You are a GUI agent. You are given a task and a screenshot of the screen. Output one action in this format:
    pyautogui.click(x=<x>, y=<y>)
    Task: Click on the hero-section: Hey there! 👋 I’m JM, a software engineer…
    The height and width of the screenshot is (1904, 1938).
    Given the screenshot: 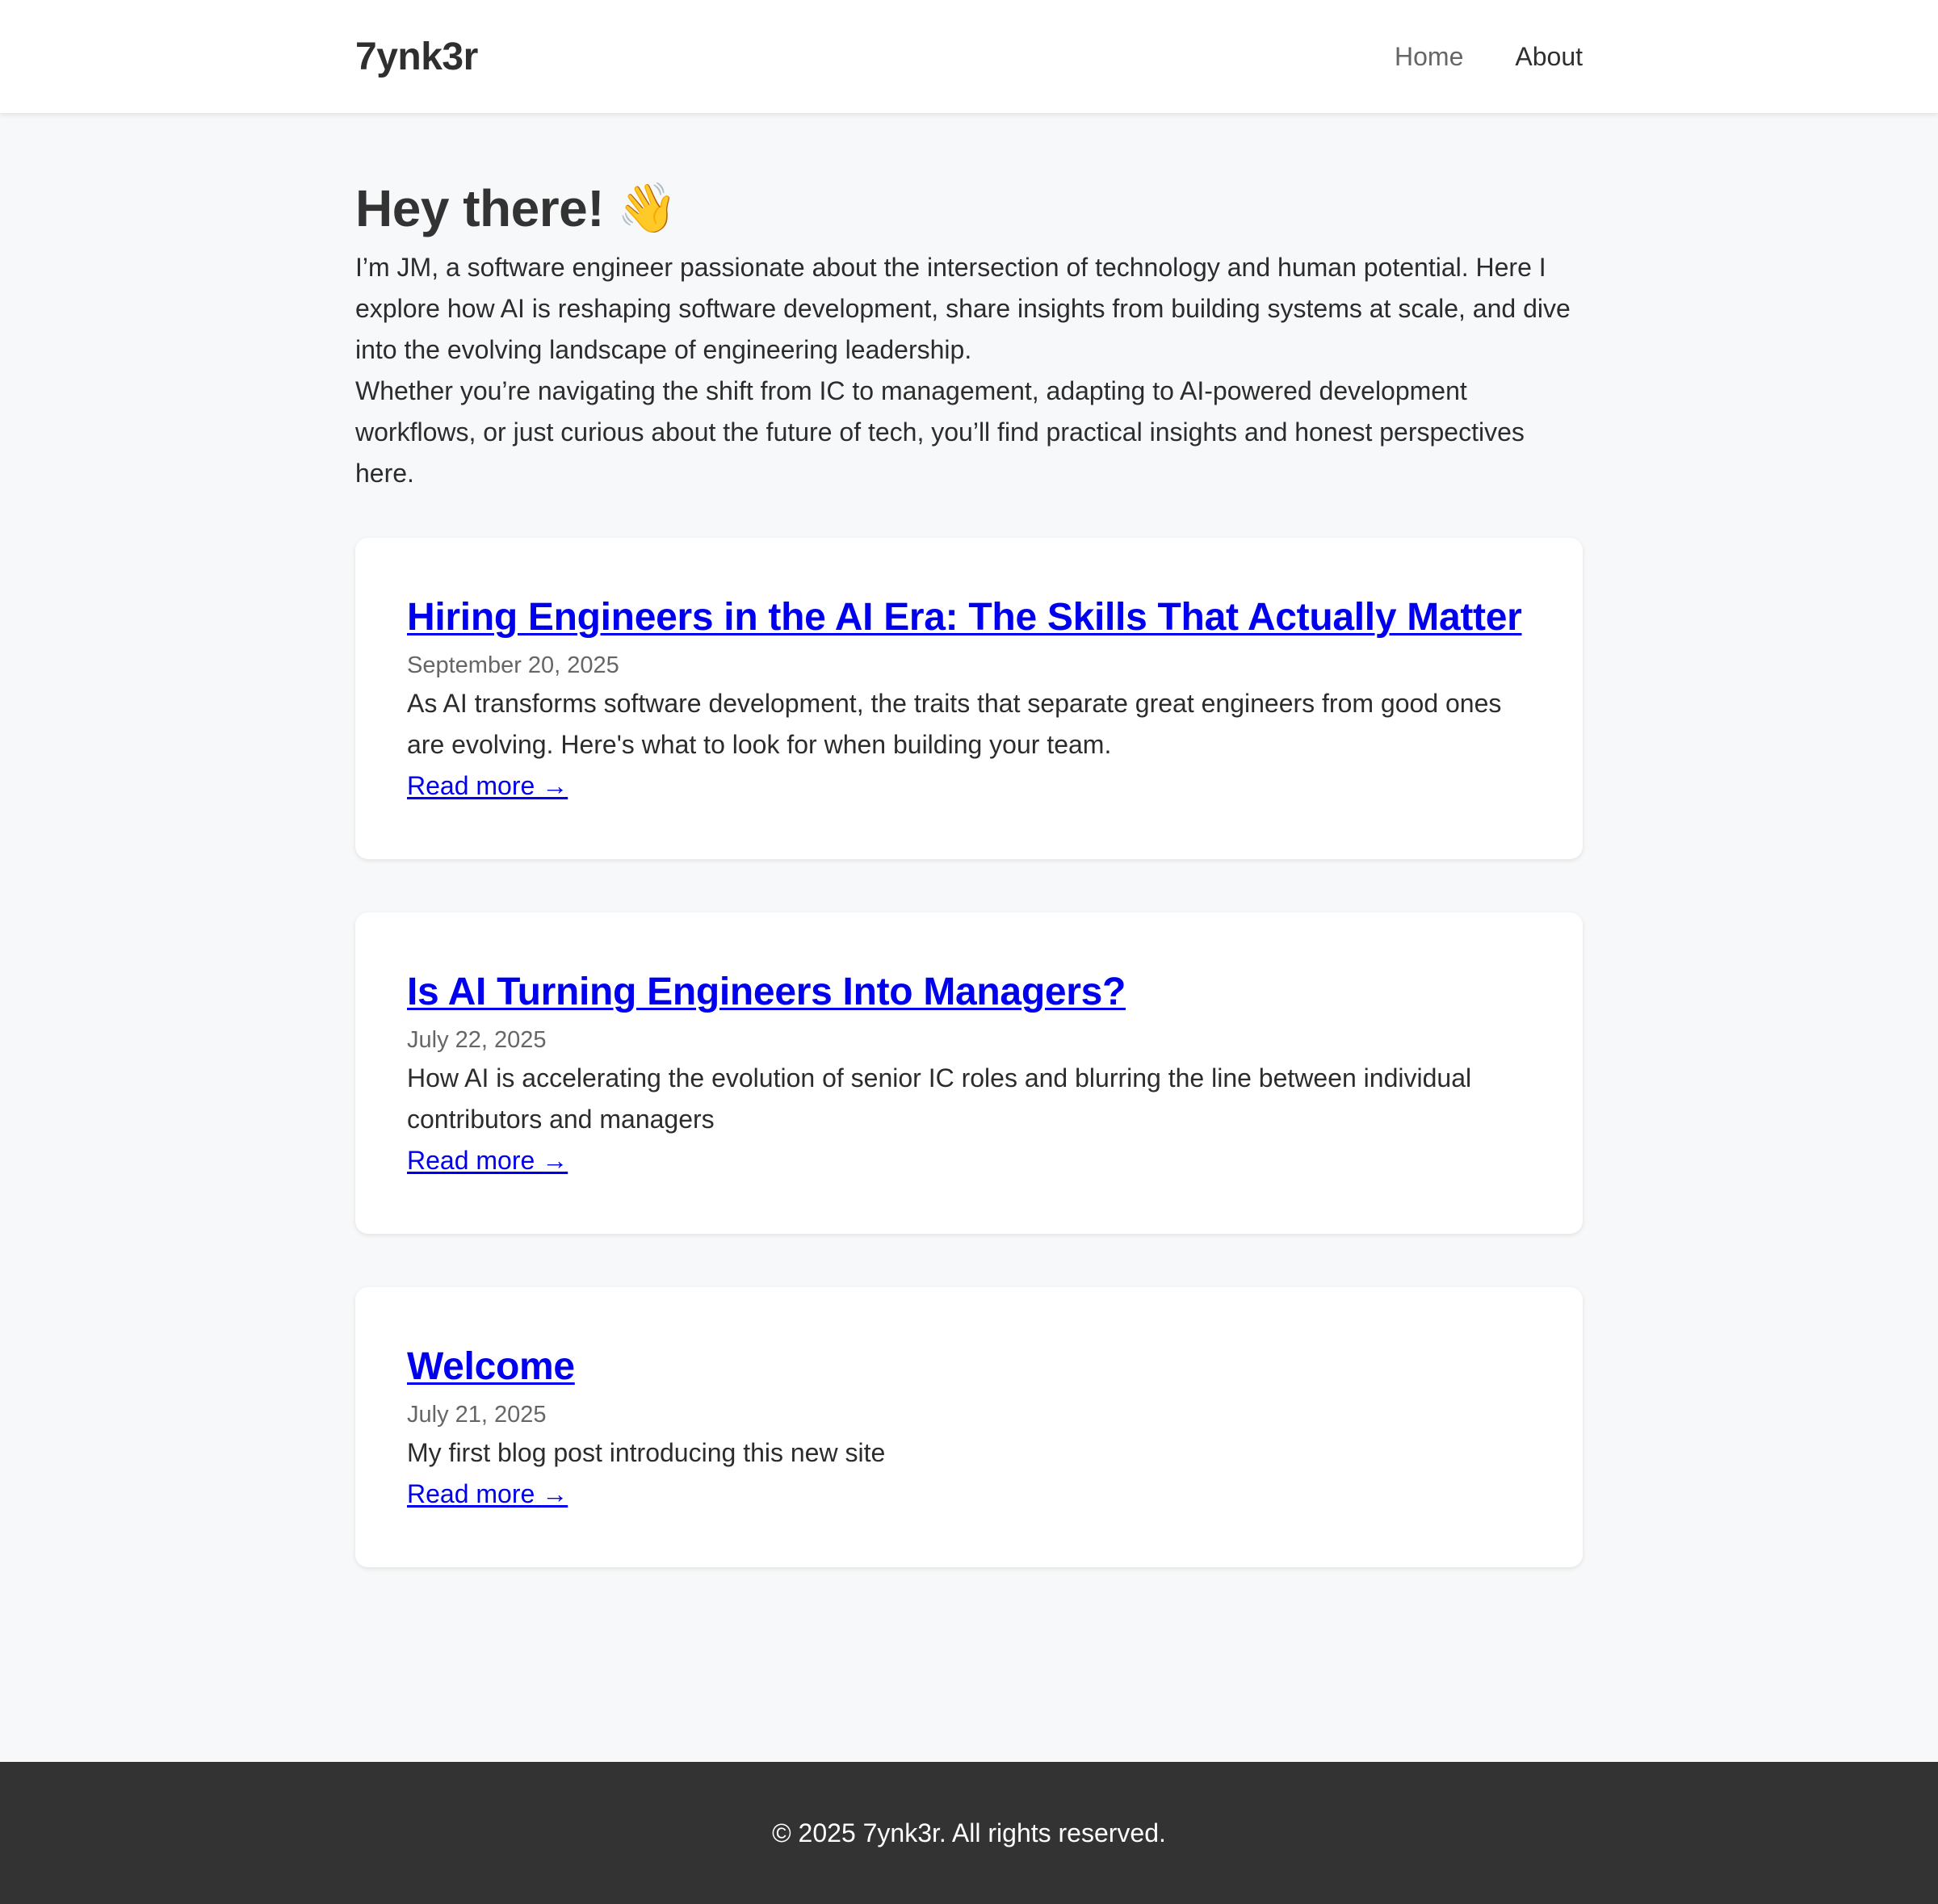 What is the action you would take?
    pyautogui.click(x=969, y=335)
    